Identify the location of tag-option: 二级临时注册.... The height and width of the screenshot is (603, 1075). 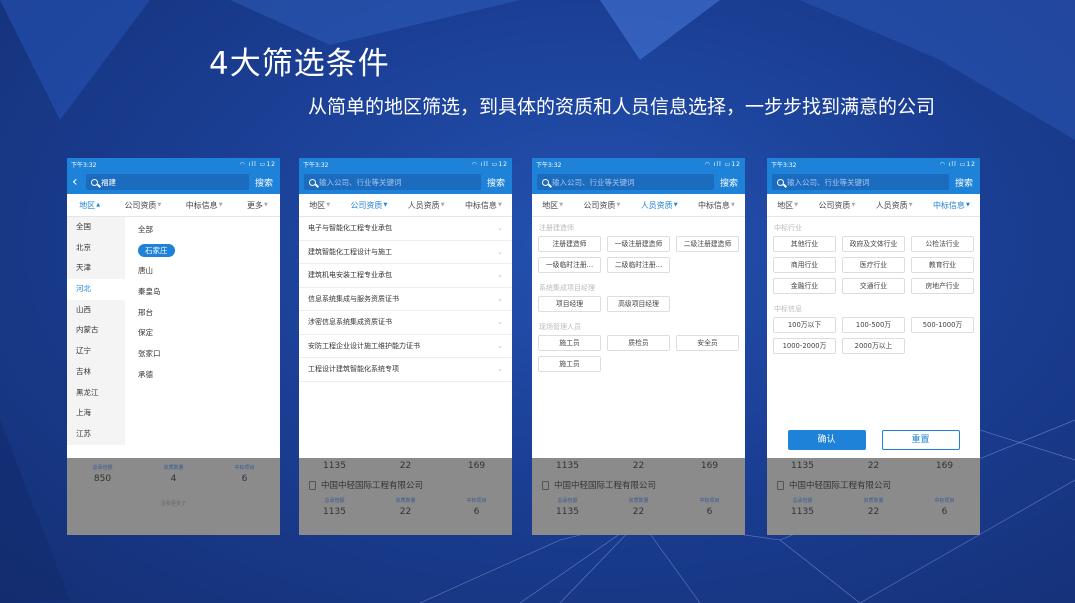
(638, 265).